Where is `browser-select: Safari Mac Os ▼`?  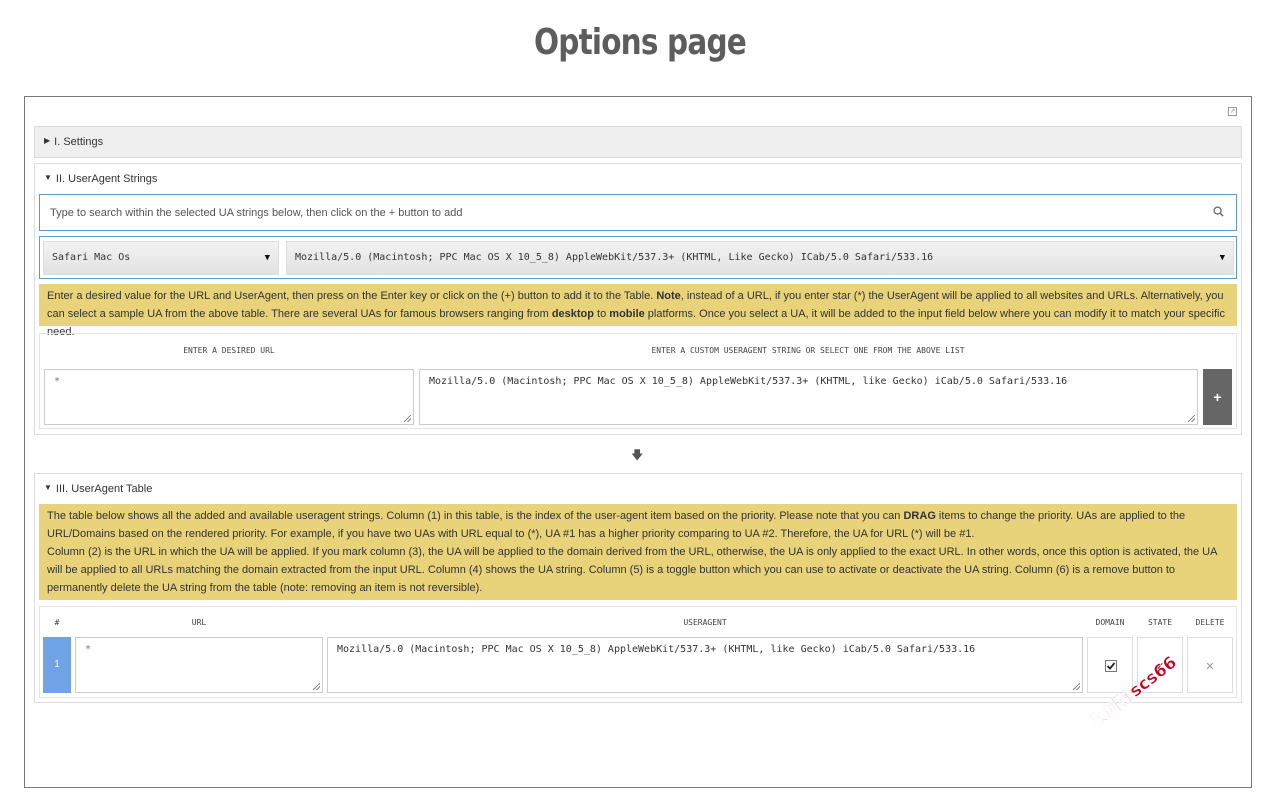 browser-select: Safari Mac Os ▼ is located at coordinates (161, 258).